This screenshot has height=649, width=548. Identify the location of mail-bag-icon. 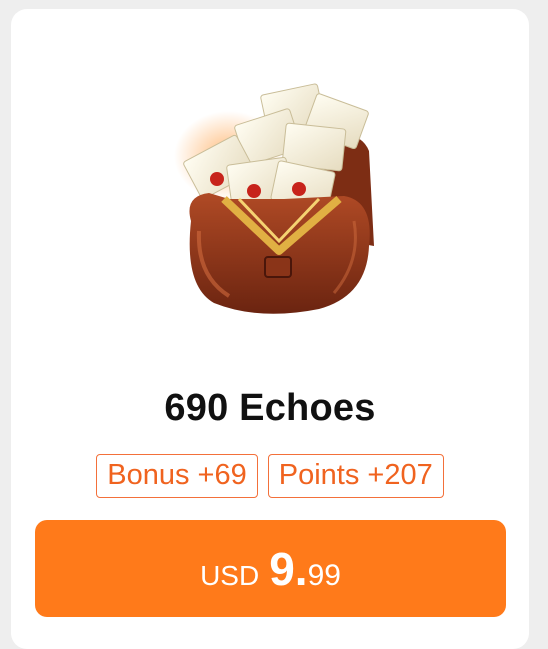
(274, 198).